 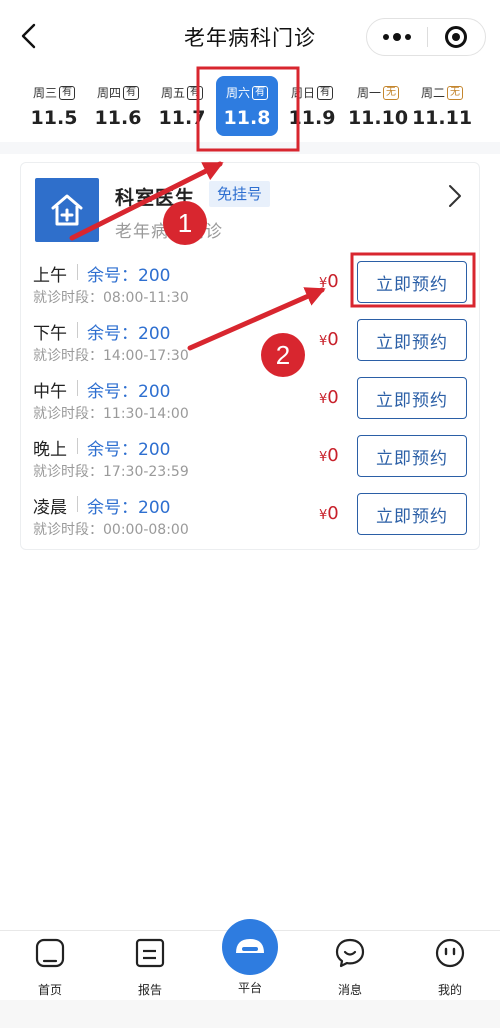 I want to click on weekday-label: 周五, so click(x=172, y=93).